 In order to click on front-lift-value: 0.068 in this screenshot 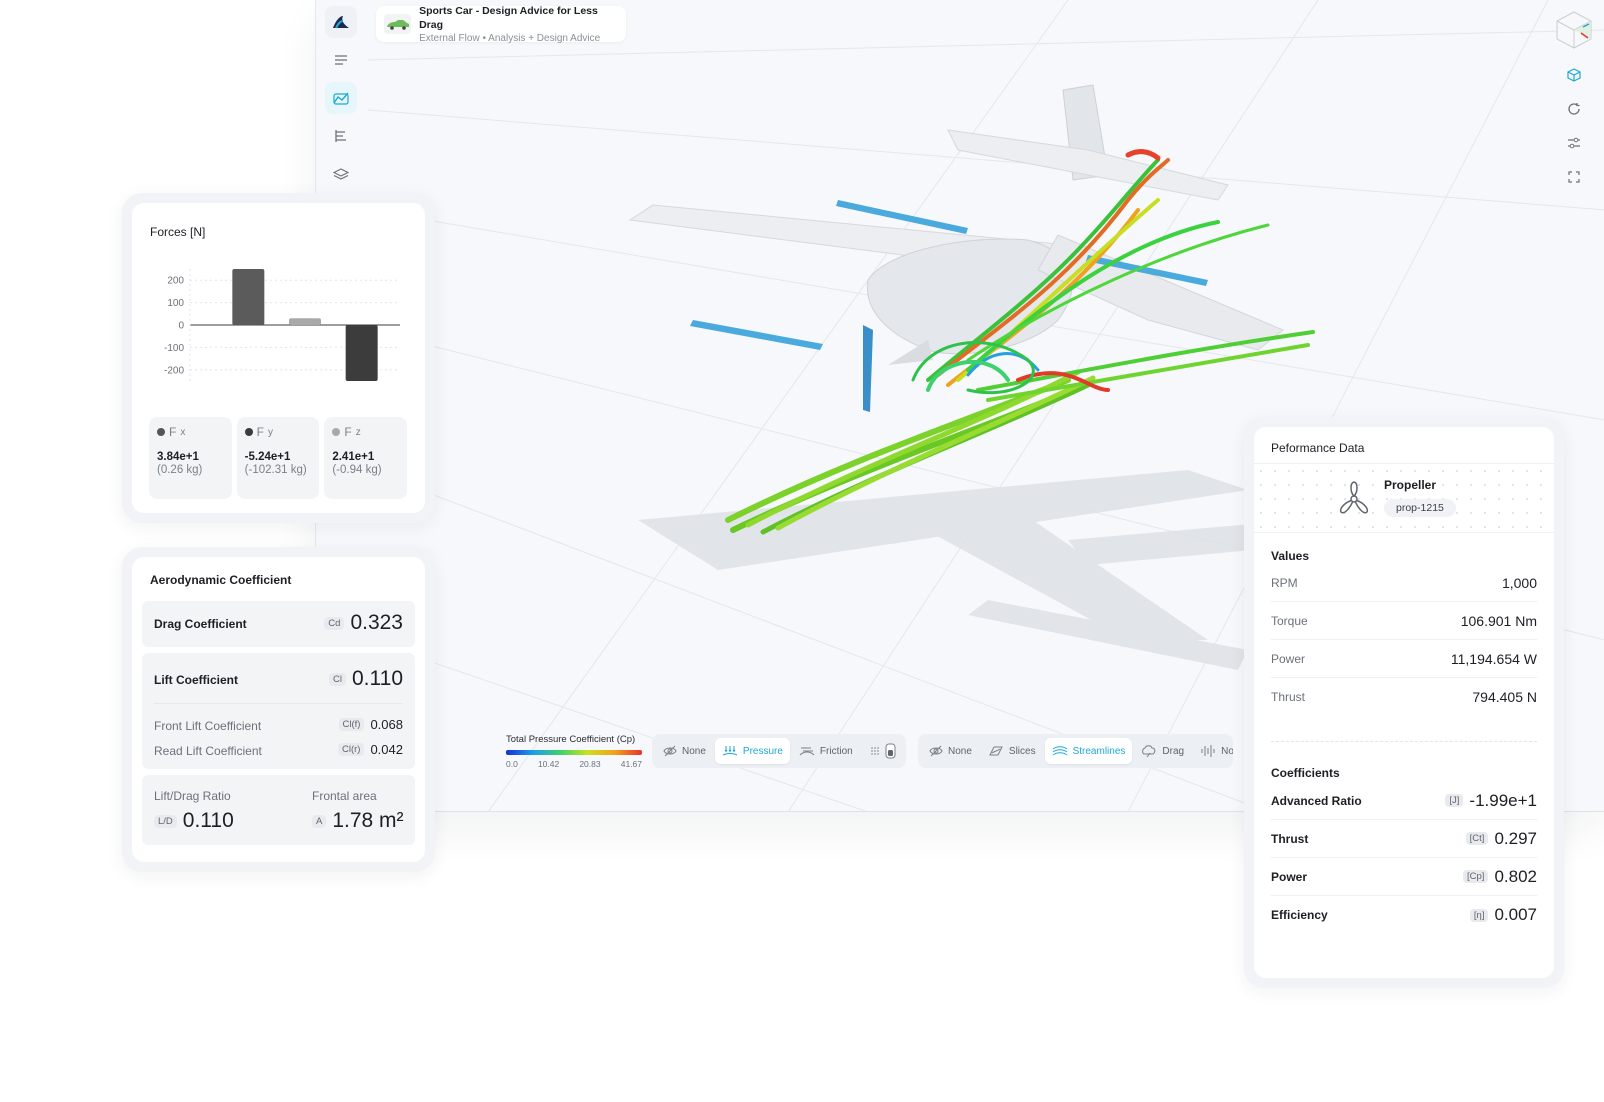, I will do `click(386, 724)`.